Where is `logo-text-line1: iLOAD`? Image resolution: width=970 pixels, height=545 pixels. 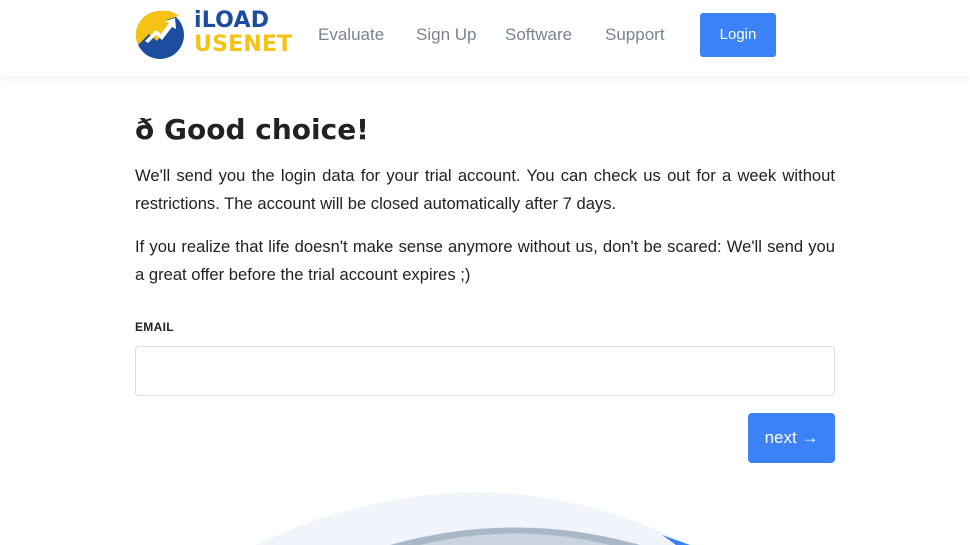 logo-text-line1: iLOAD is located at coordinates (232, 20).